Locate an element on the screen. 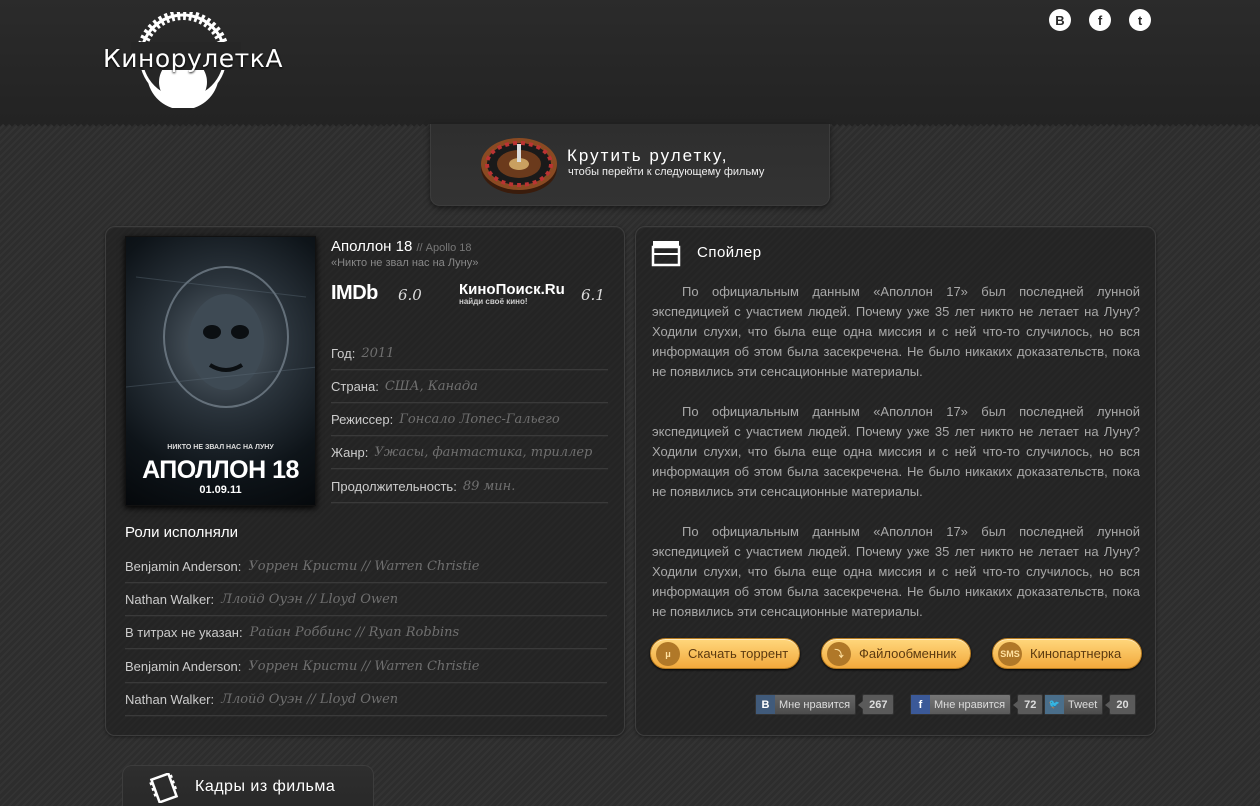 Image resolution: width=1260 pixels, height=806 pixels. info-value: 89 мин. is located at coordinates (489, 486).